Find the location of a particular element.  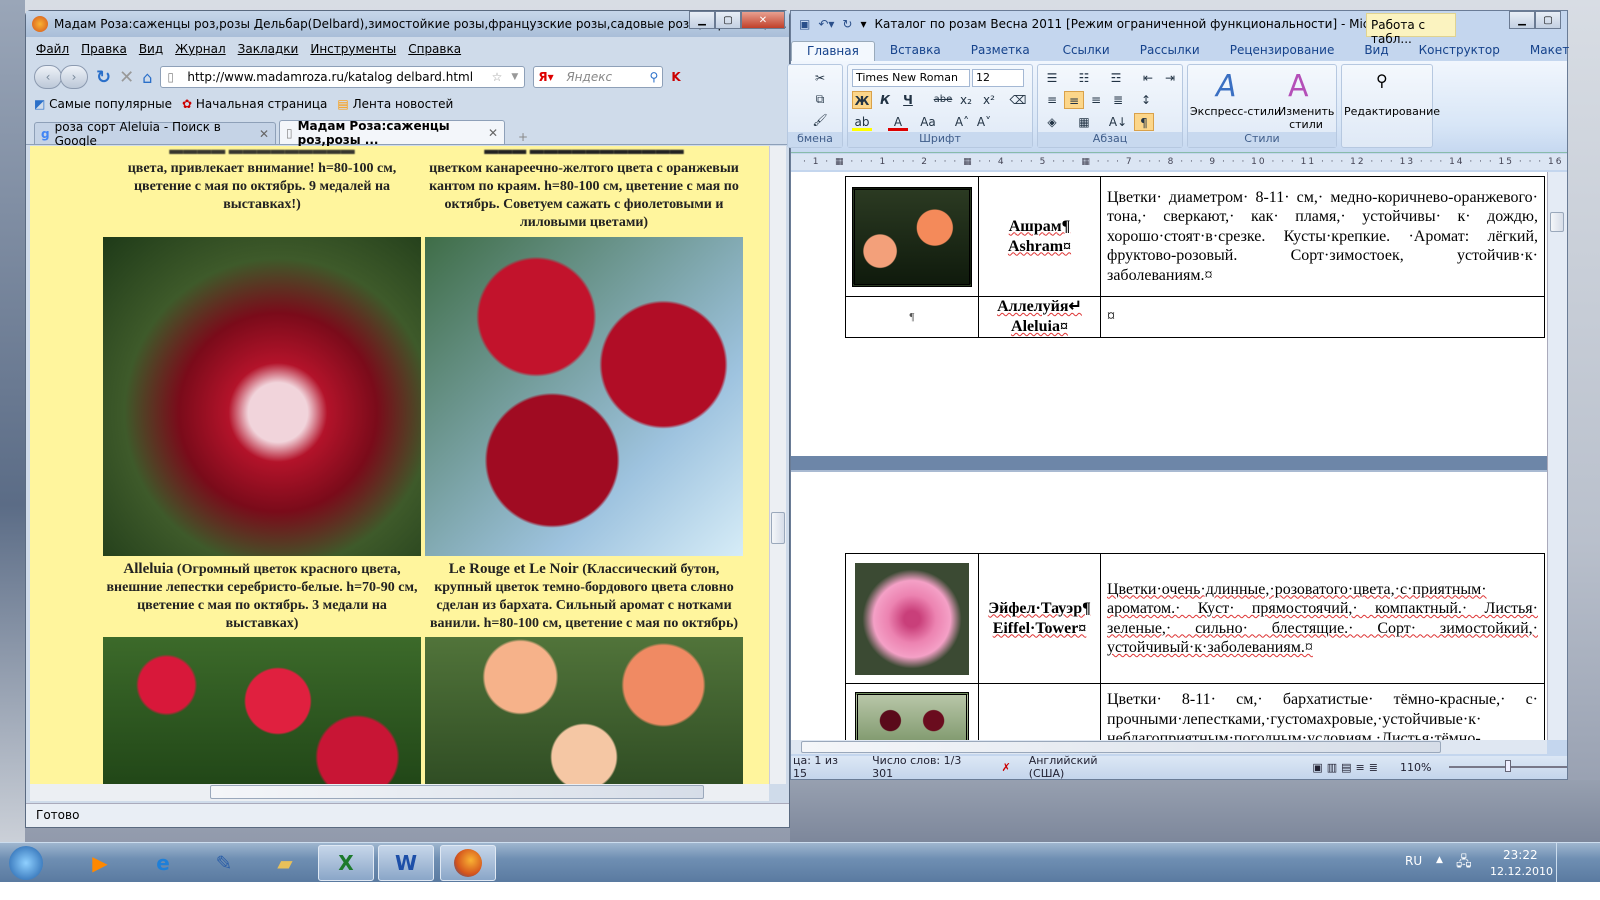

multilevel-list-icon: ☲ is located at coordinates (1116, 78).